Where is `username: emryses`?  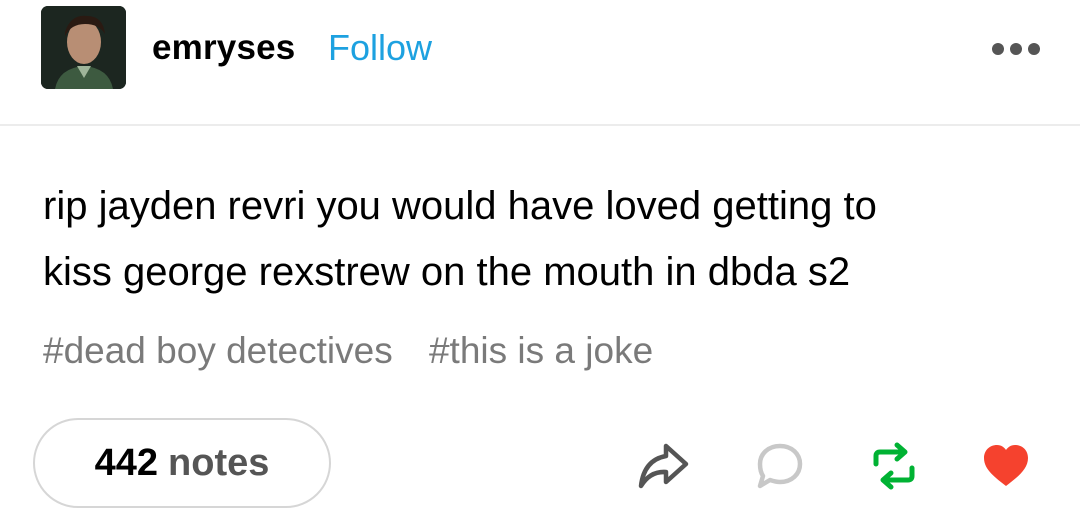
username: emryses is located at coordinates (223, 48).